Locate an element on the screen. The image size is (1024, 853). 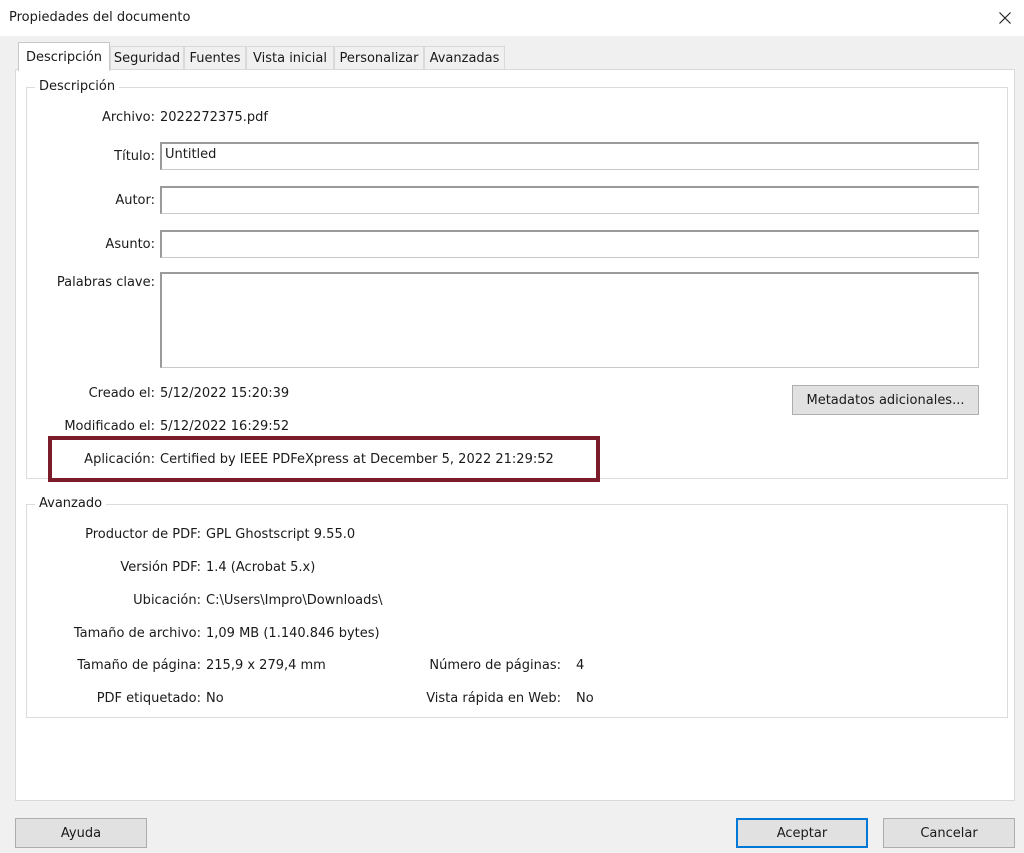
tab-fuentes: Fuentes is located at coordinates (215, 58).